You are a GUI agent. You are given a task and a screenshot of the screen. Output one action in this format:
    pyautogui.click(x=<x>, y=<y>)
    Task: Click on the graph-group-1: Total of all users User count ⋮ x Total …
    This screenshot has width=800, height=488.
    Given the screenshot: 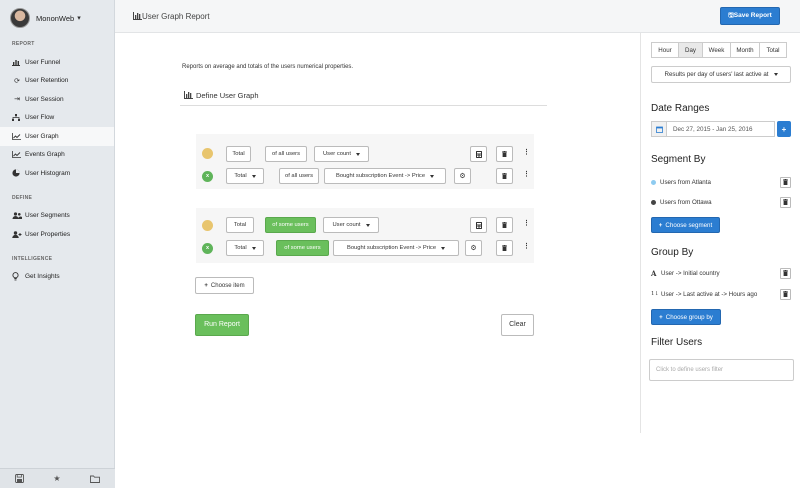 What is the action you would take?
    pyautogui.click(x=365, y=161)
    